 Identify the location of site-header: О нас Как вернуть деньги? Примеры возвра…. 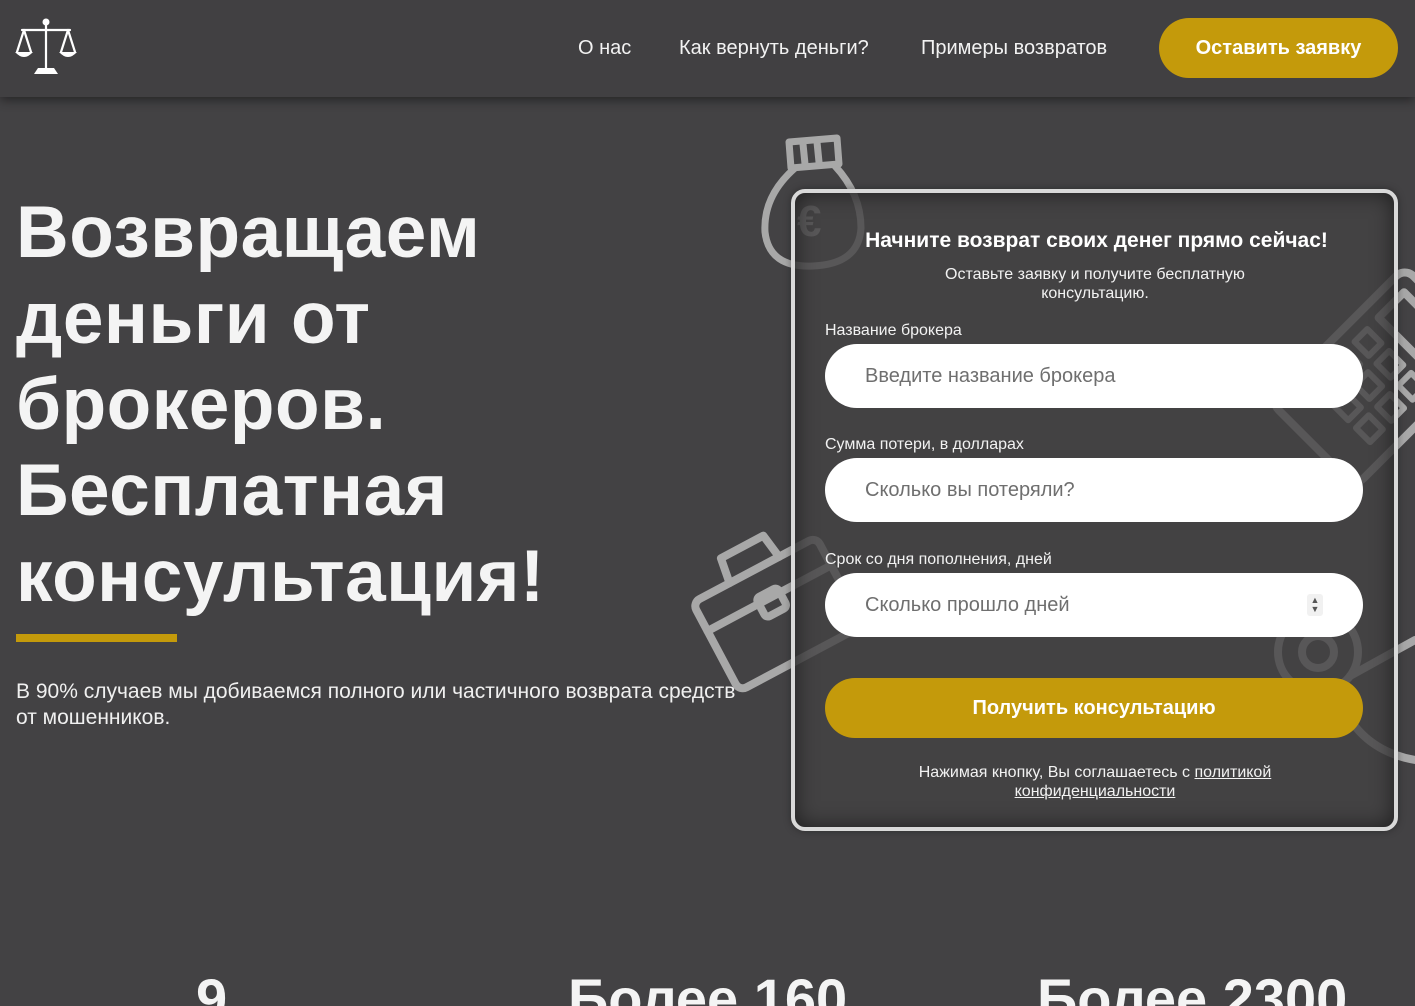
(707, 48).